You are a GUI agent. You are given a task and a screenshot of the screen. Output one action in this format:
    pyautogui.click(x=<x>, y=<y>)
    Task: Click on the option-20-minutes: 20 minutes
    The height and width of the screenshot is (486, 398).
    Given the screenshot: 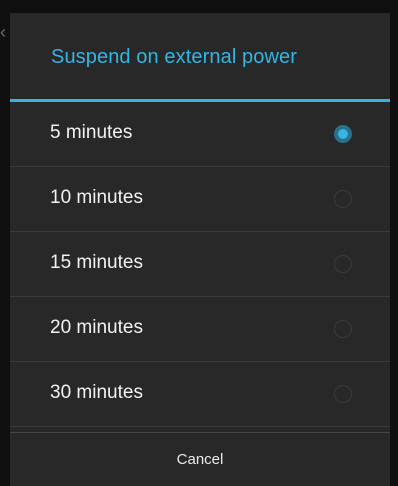 What is the action you would take?
    pyautogui.click(x=200, y=329)
    